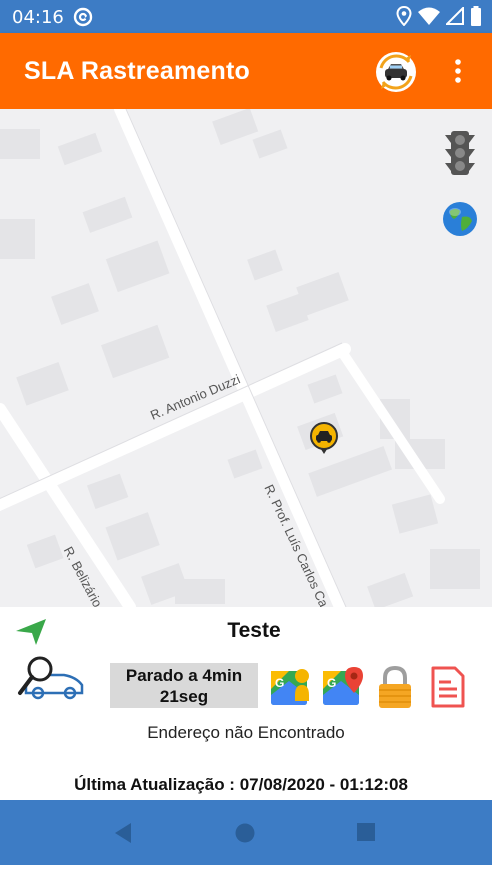  What do you see at coordinates (184, 685) in the screenshot?
I see `vehicle-status: Parado a 4min 21seg` at bounding box center [184, 685].